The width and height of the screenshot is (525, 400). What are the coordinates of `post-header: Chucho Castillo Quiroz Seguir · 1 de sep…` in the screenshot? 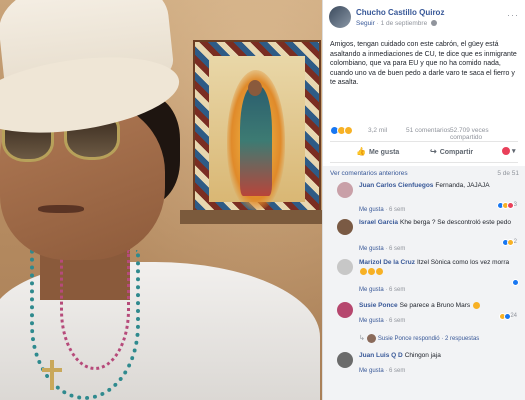 It's located at (424, 19).